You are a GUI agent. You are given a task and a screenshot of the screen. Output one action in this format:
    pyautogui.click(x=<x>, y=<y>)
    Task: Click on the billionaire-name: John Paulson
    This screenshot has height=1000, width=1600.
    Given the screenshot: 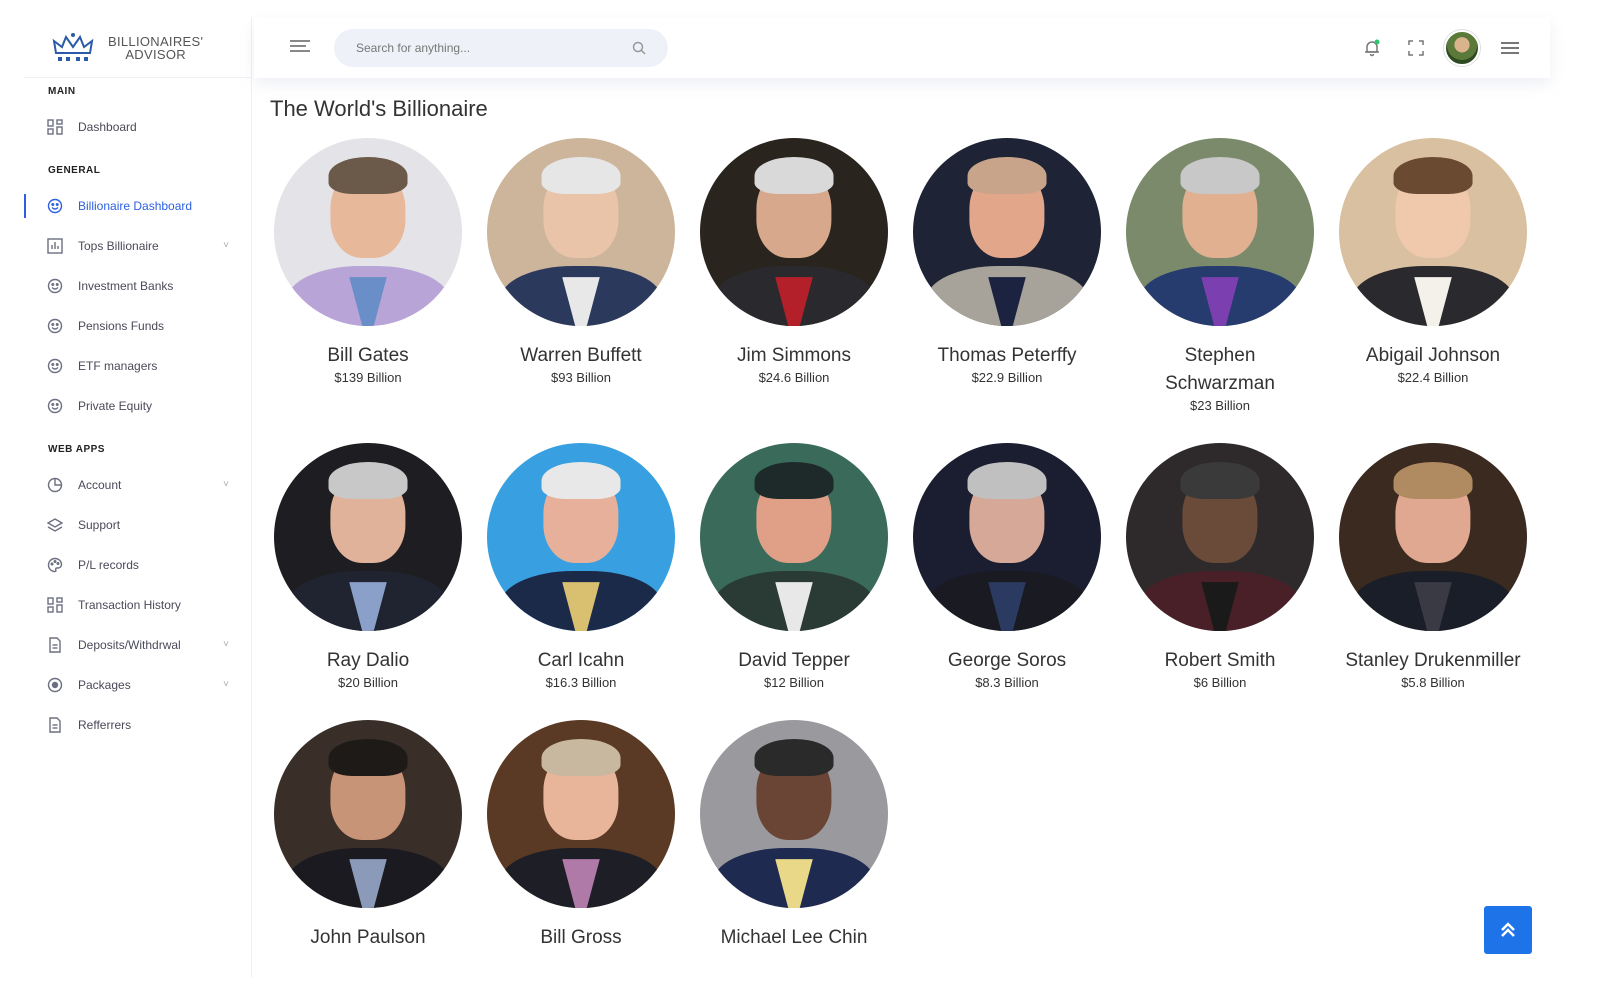 What is the action you would take?
    pyautogui.click(x=367, y=938)
    